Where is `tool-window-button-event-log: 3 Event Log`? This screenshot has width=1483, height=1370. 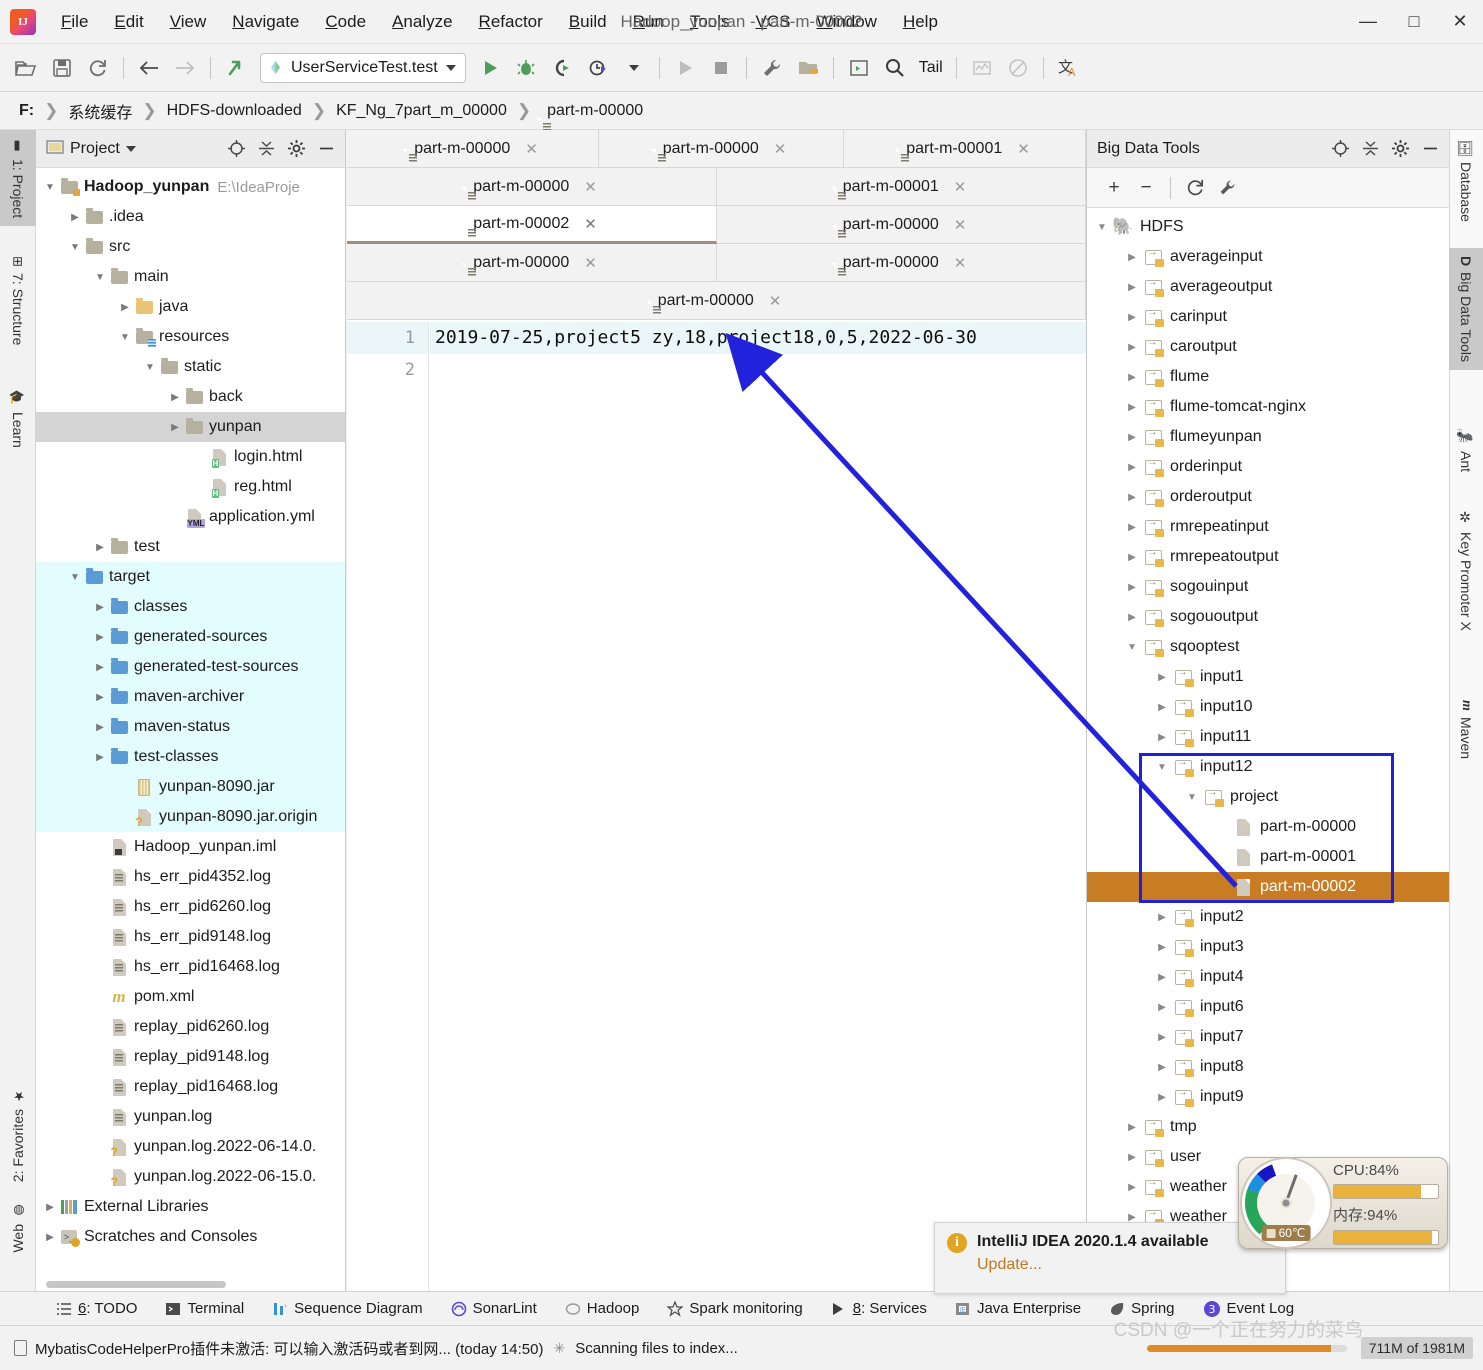
tool-window-button-event-log: 3 Event Log is located at coordinates (1249, 1309).